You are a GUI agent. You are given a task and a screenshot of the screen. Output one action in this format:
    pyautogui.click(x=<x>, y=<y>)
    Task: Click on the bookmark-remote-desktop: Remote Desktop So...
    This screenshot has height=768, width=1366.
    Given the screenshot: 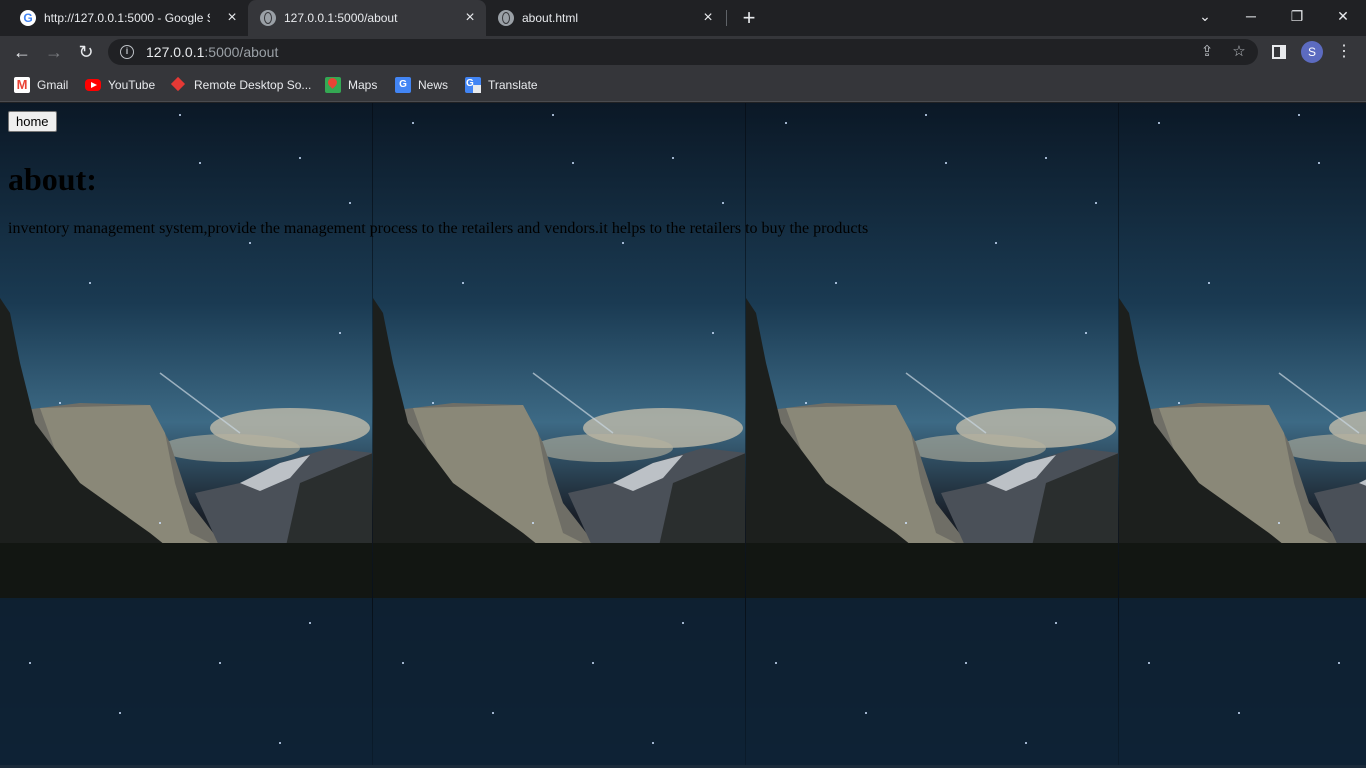 What is the action you would take?
    pyautogui.click(x=241, y=85)
    